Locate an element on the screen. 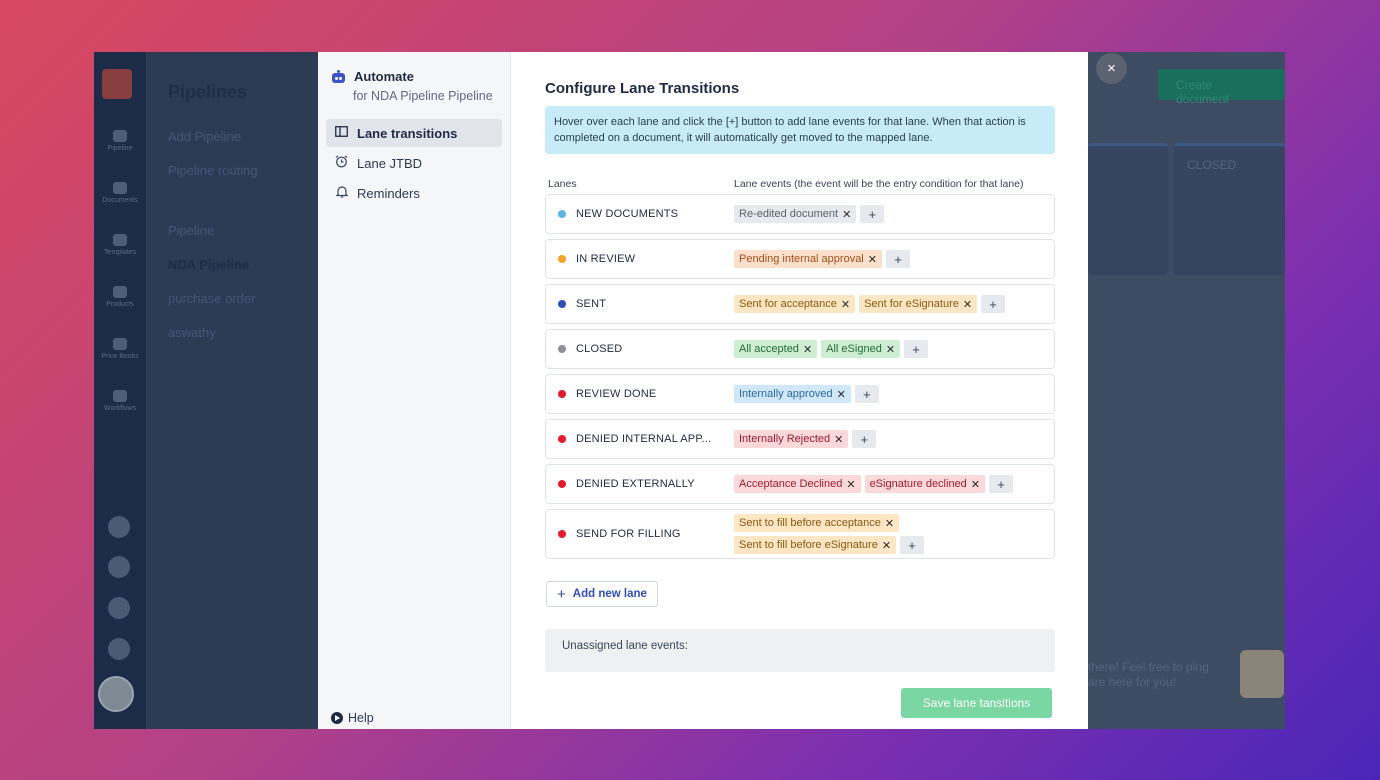  lane-name: IN REVIEW is located at coordinates (606, 259).